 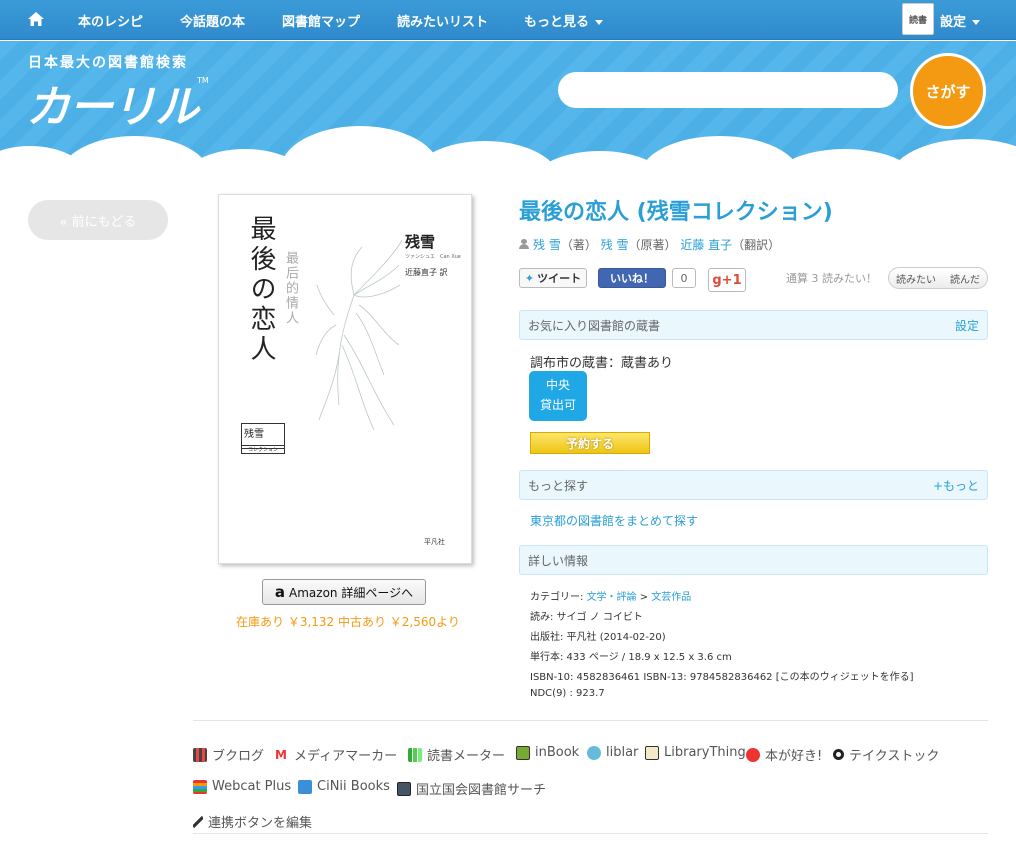 I want to click on nav-settings: 設定, so click(x=960, y=20).